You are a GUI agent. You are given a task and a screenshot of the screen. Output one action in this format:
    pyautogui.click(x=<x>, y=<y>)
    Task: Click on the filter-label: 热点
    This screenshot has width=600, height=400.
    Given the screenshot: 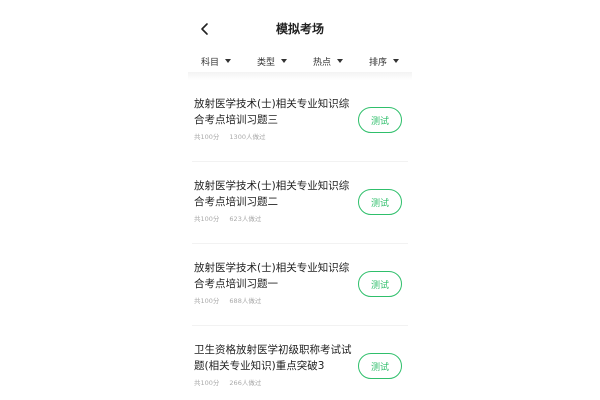 What is the action you would take?
    pyautogui.click(x=321, y=62)
    